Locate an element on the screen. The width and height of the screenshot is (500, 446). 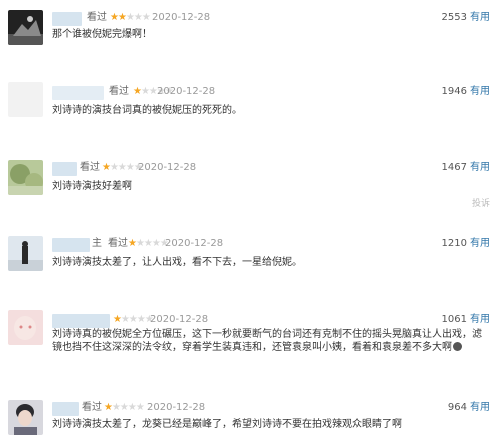
vote-number: 1946 is located at coordinates (454, 91).